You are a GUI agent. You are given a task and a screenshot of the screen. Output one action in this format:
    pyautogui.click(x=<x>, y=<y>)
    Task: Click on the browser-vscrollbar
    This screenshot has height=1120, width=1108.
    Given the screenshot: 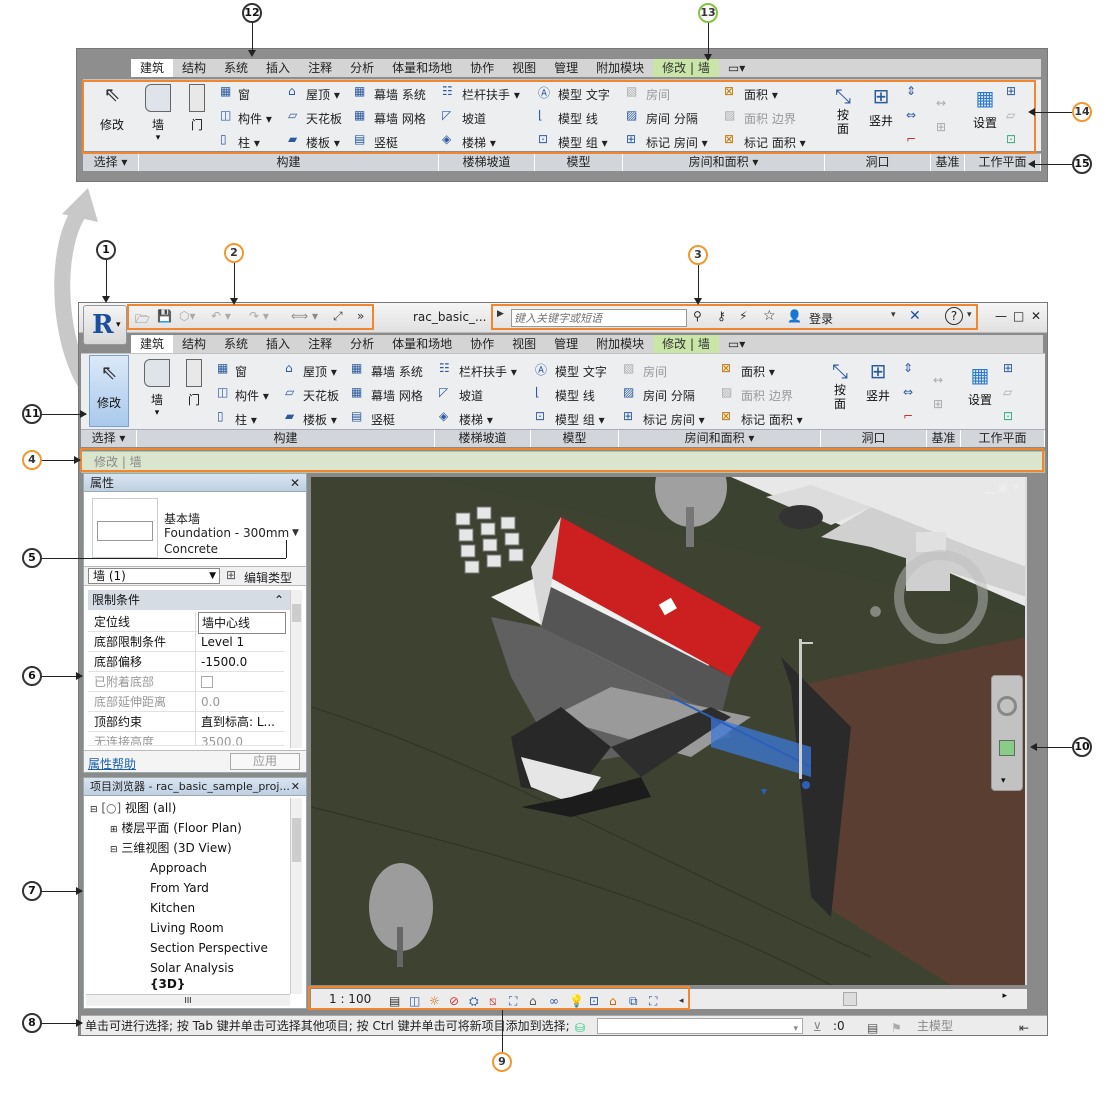 What is the action you would take?
    pyautogui.click(x=296, y=896)
    